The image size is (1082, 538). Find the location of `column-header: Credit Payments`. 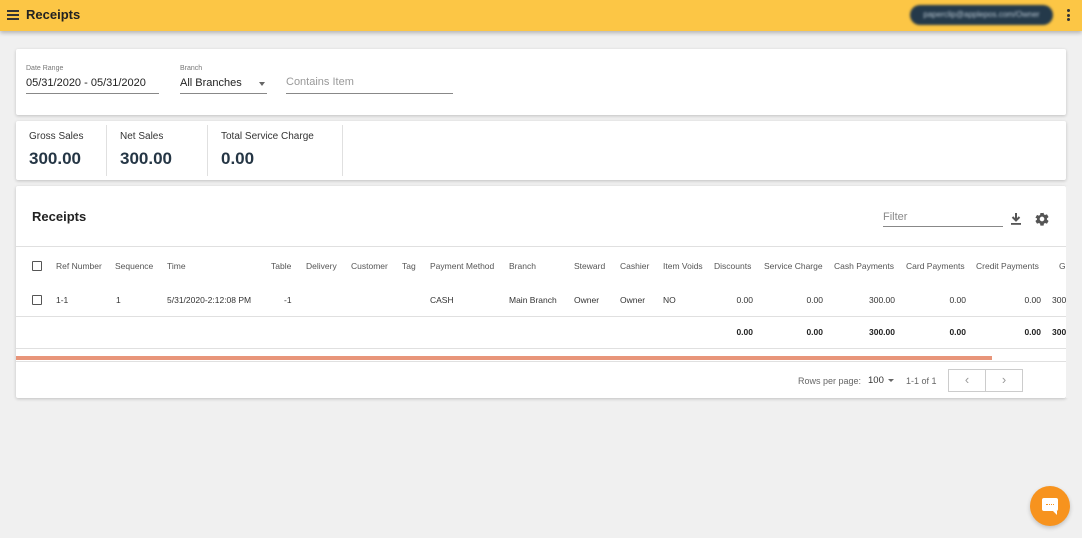

column-header: Credit Payments is located at coordinates (1007, 266).